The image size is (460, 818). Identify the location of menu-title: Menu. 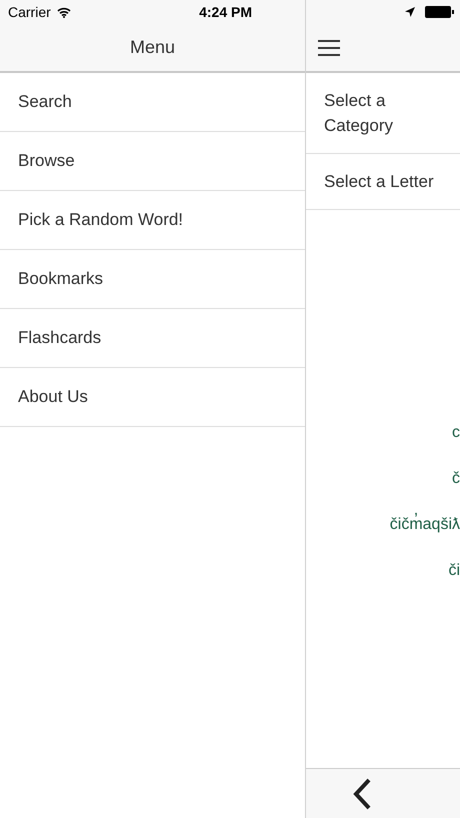
(153, 47).